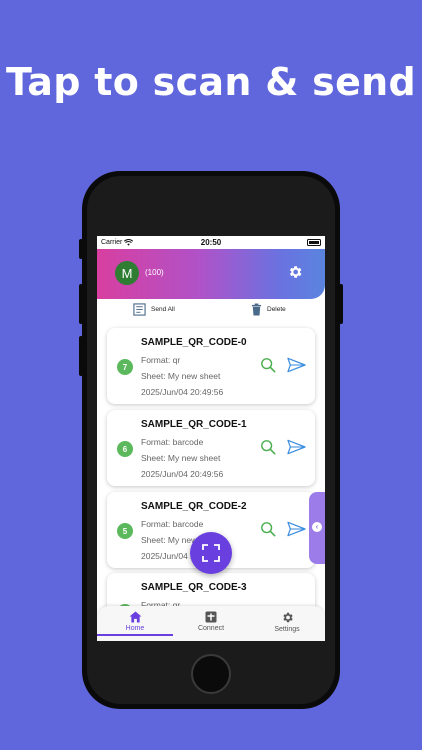 This screenshot has height=750, width=422. I want to click on send-all-label: Send All, so click(163, 309).